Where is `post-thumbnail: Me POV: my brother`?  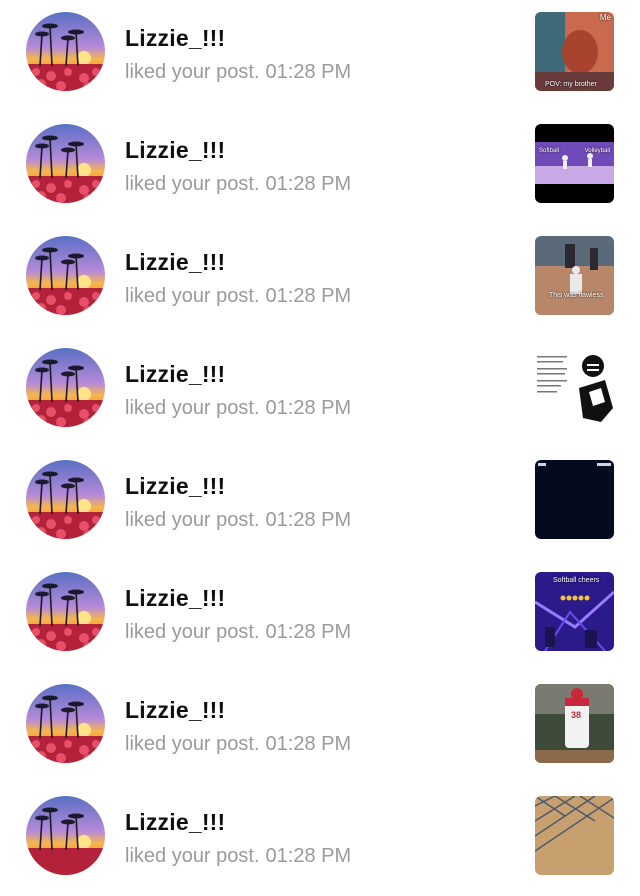 post-thumbnail: Me POV: my brother is located at coordinates (574, 51).